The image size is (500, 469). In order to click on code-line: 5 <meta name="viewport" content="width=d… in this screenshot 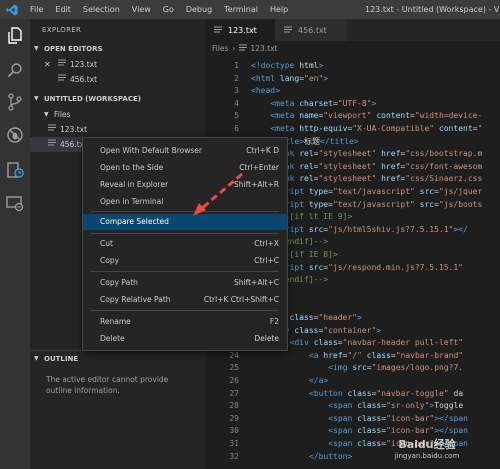, I will do `click(352, 116)`.